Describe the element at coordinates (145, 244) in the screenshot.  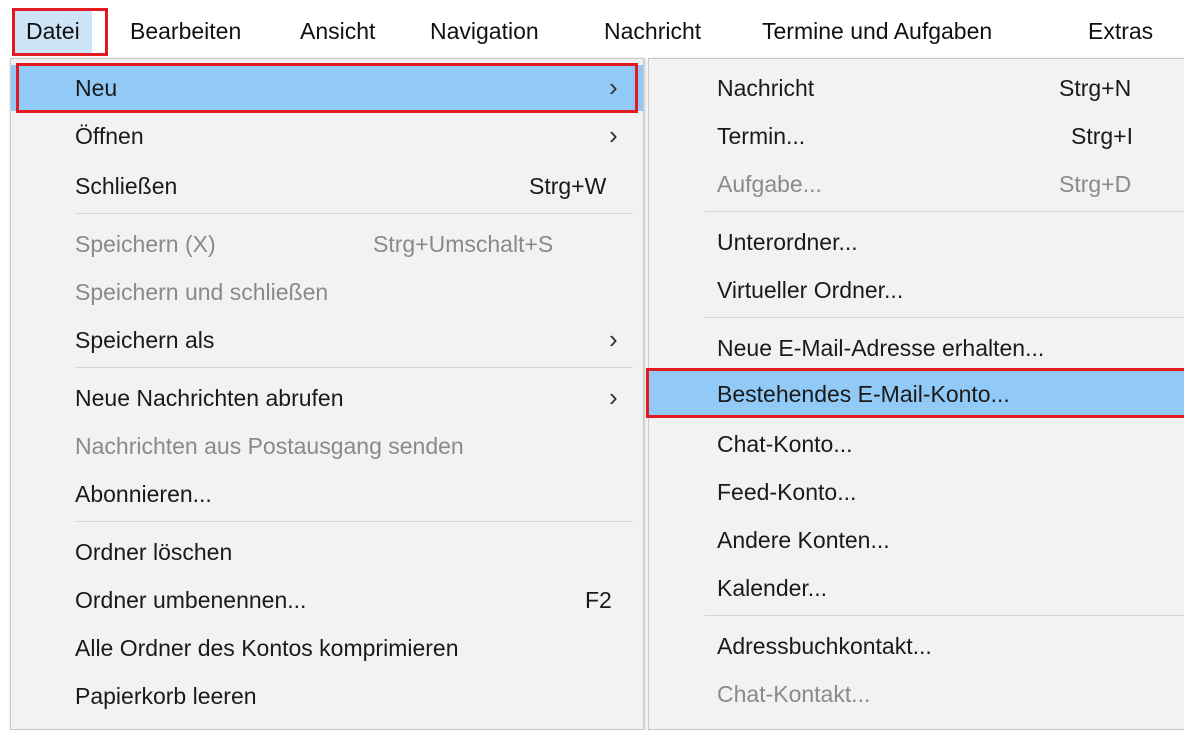
I see `file-menu-item-label: Speichern (X)` at that location.